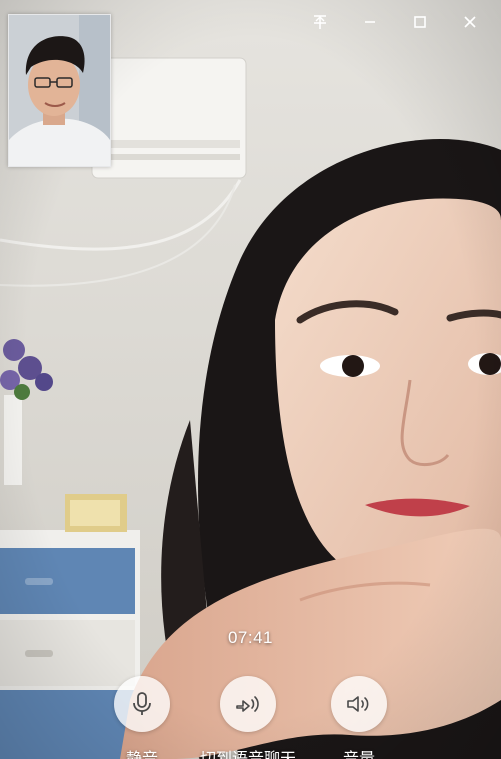 The image size is (501, 759). I want to click on maximize-button, so click(420, 22).